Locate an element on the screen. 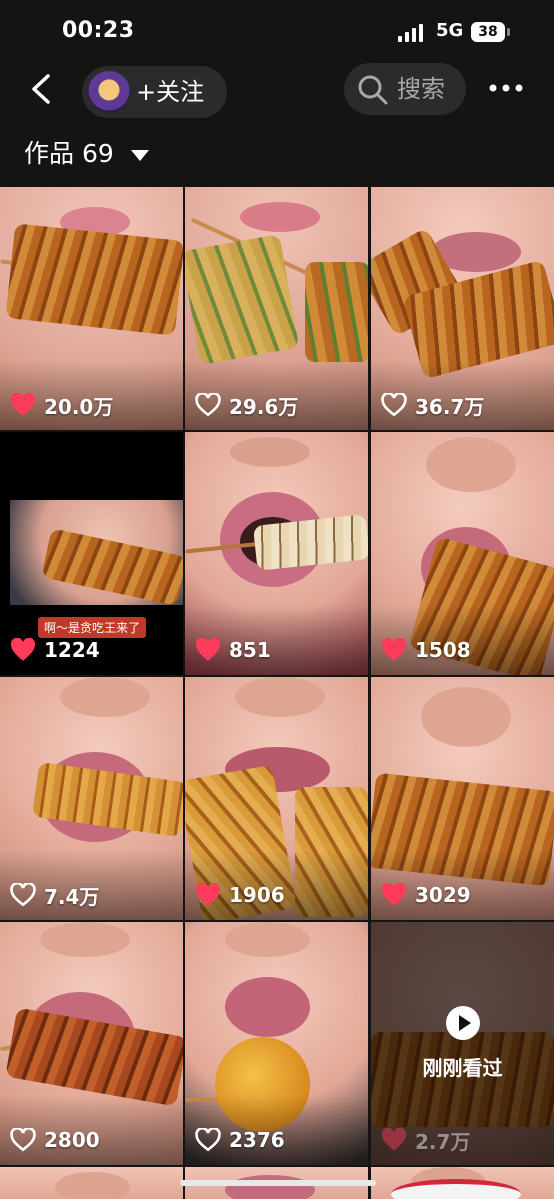 Image resolution: width=554 pixels, height=1199 pixels. video-thumbnail: 1508 is located at coordinates (462, 553).